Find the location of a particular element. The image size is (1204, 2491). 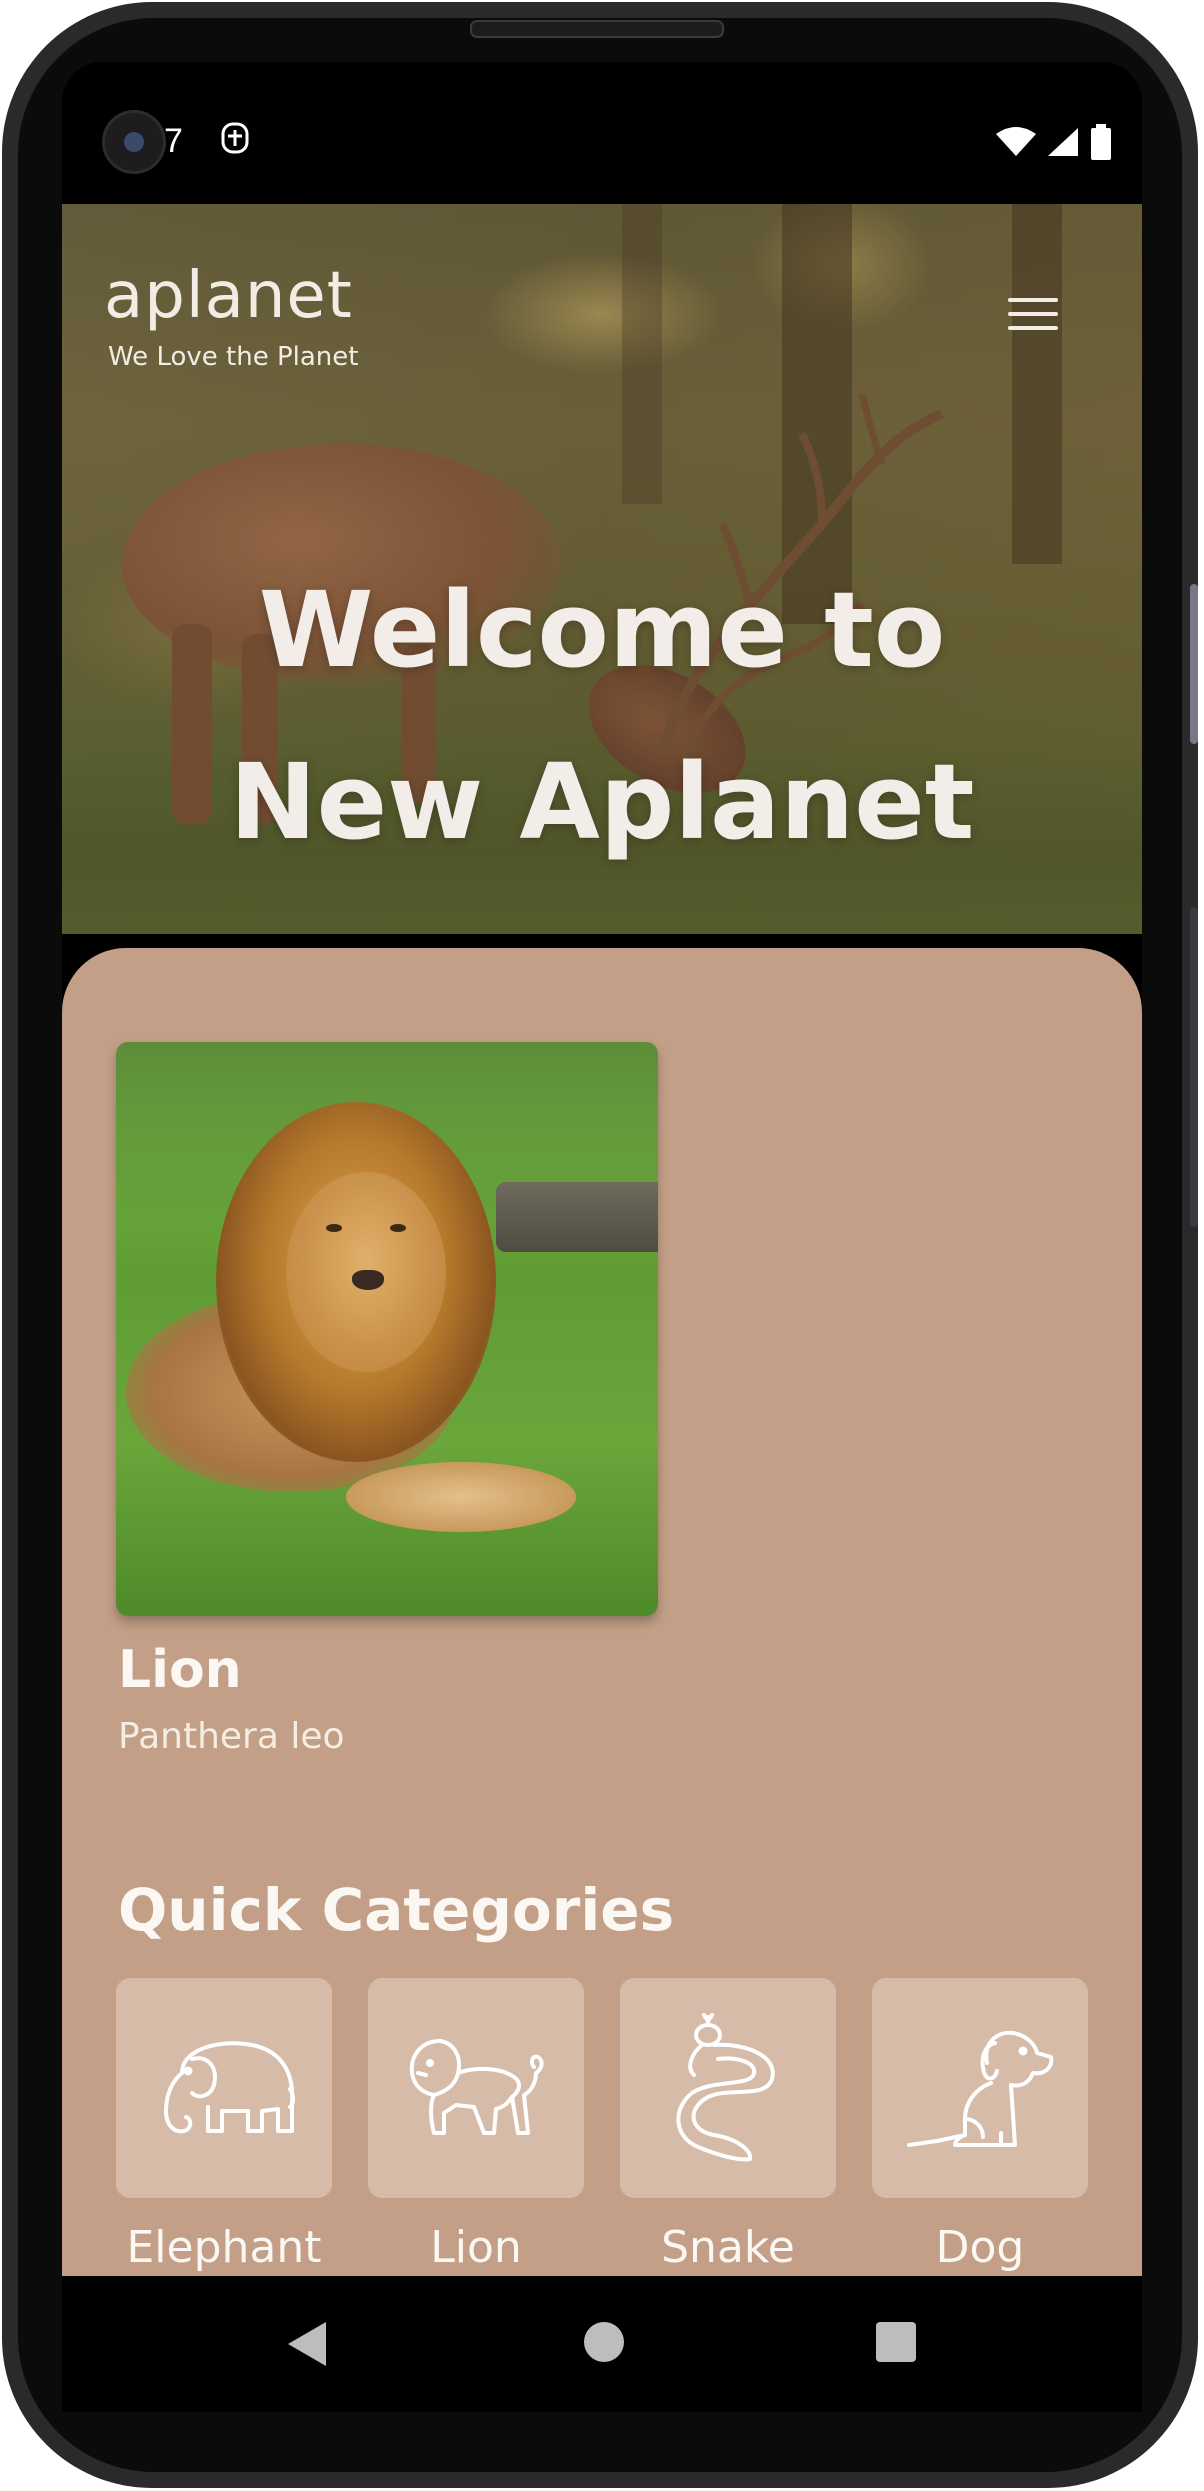

category-label: Elephant is located at coordinates (224, 2247).